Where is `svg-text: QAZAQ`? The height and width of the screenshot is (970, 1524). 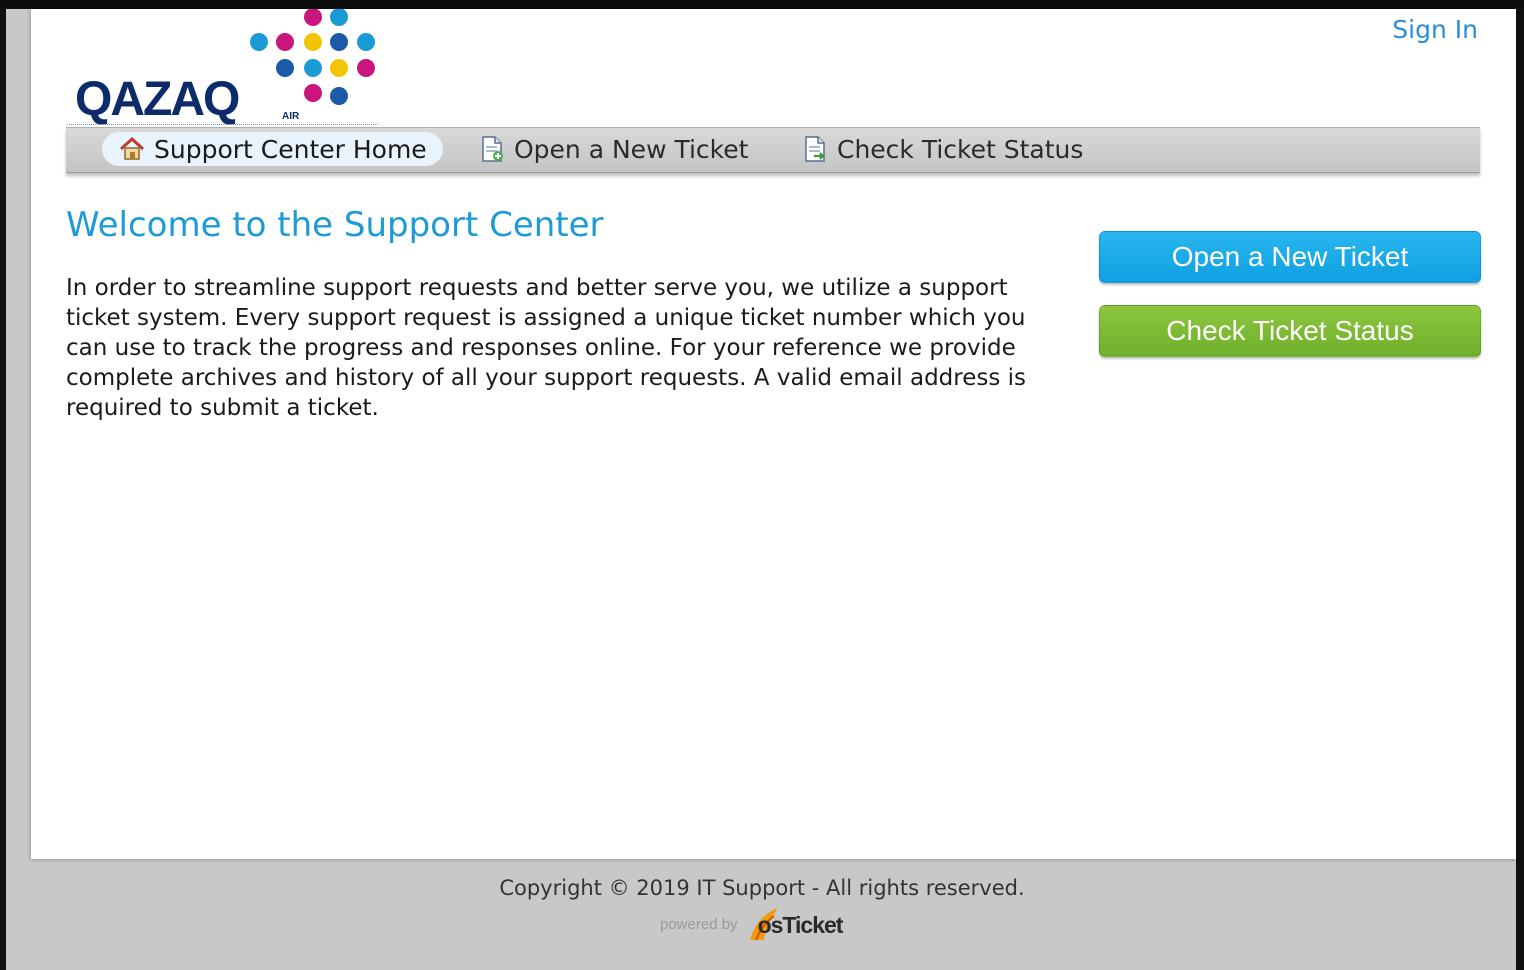 svg-text: QAZAQ is located at coordinates (157, 99).